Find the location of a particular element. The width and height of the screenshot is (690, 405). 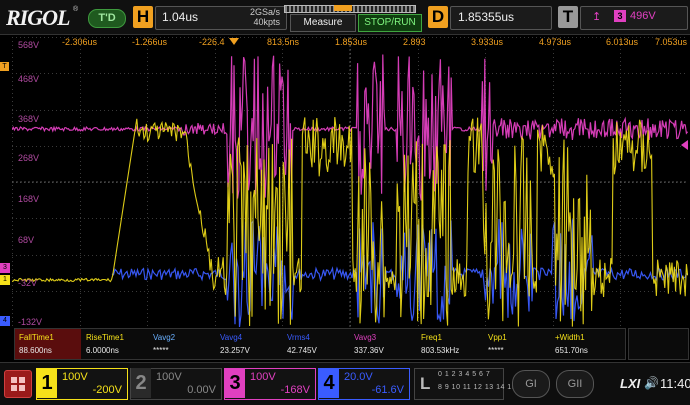

voltage-level-label: 568V is located at coordinates (29, 45).